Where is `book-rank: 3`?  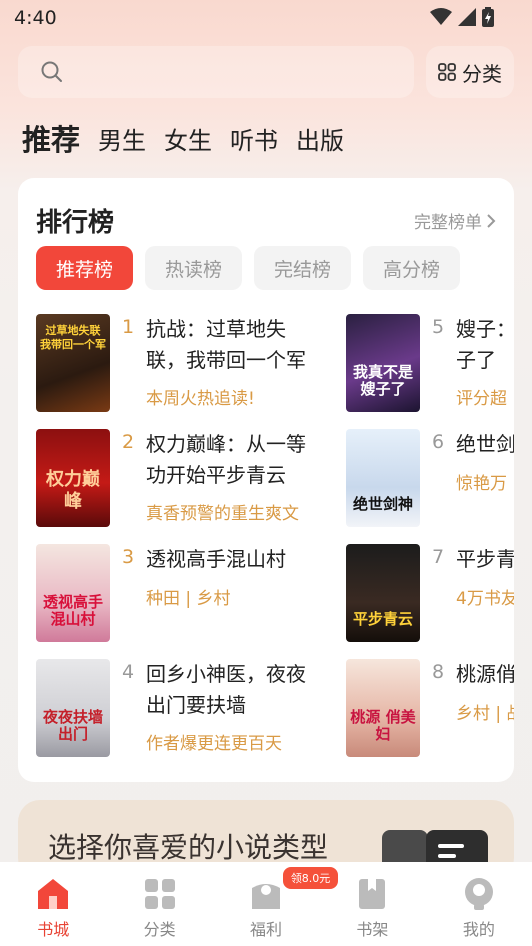 book-rank: 3 is located at coordinates (128, 557).